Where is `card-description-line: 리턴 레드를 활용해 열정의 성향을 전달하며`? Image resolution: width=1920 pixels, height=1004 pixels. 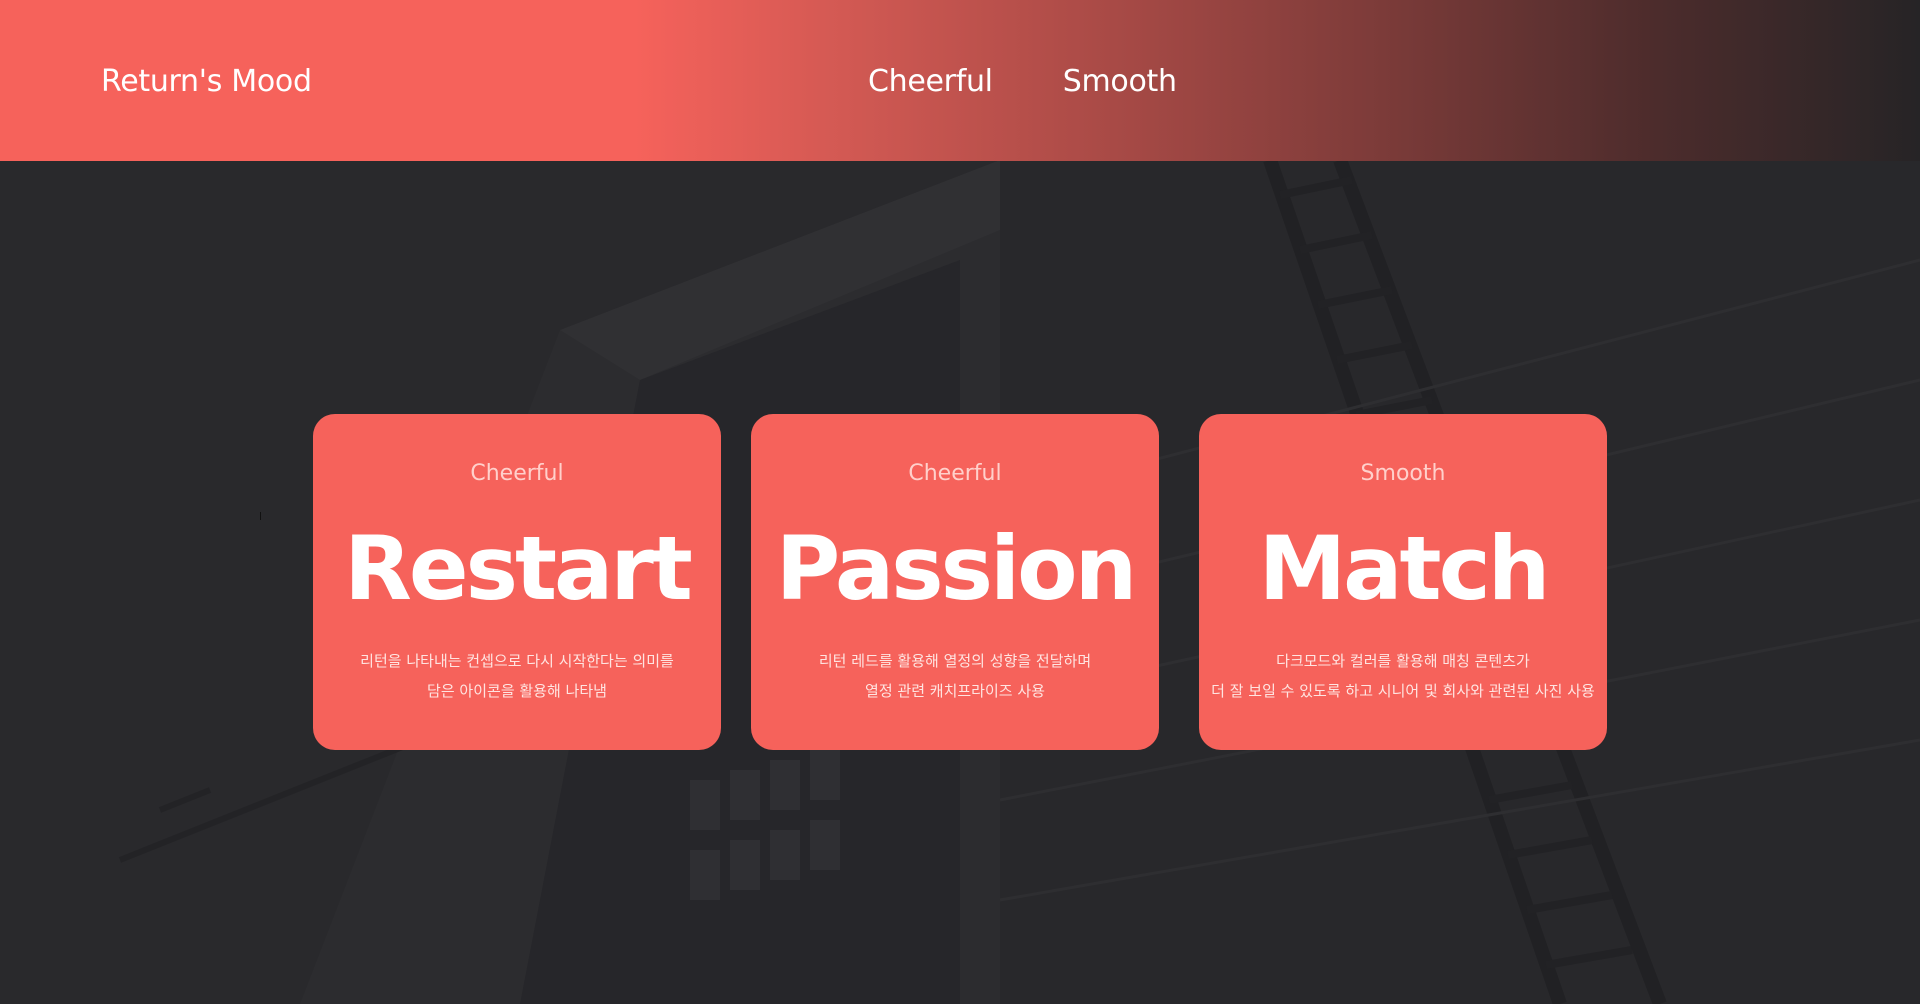
card-description-line: 리턴 레드를 활용해 열정의 성향을 전달하며 is located at coordinates (955, 661).